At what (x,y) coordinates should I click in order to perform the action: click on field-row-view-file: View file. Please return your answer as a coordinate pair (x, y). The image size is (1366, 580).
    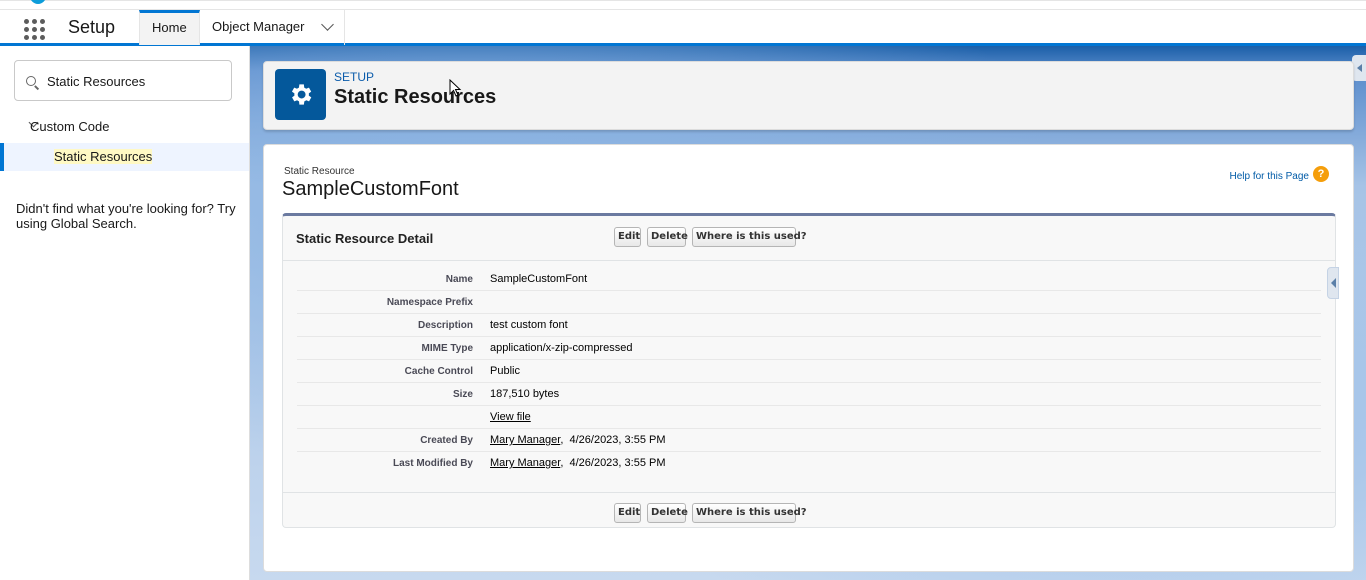
    Looking at the image, I should click on (809, 417).